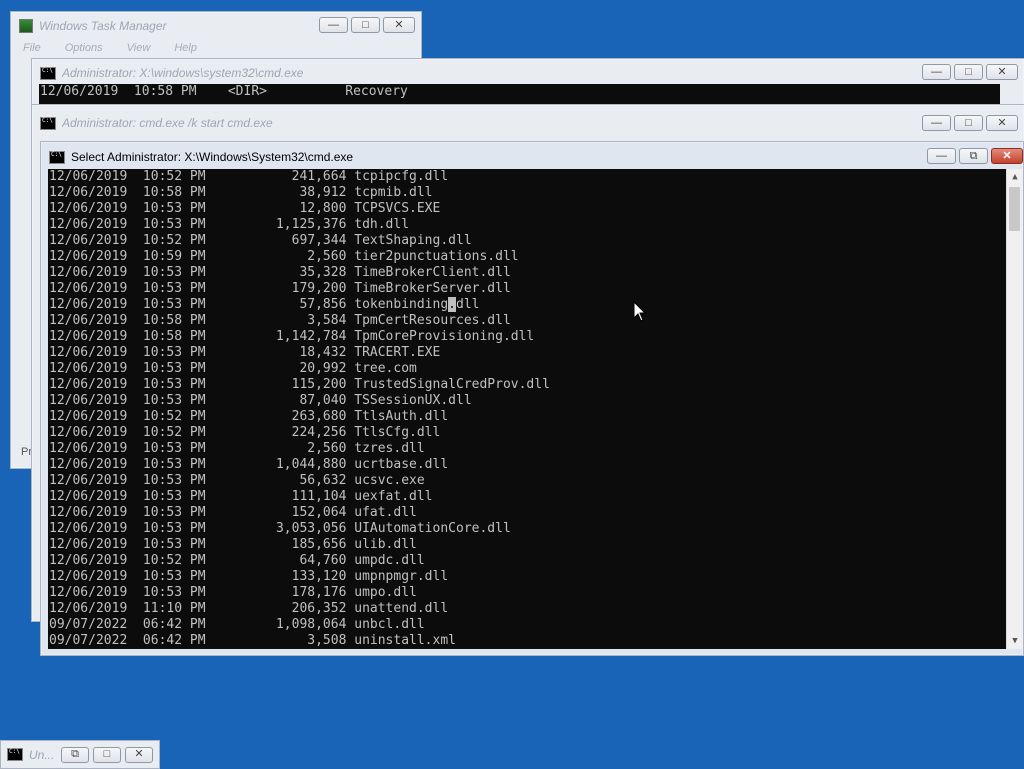  Describe the element at coordinates (167, 123) in the screenshot. I see `cmd-mid-title: Administrator: cmd.exe /k start cmd.exe` at that location.